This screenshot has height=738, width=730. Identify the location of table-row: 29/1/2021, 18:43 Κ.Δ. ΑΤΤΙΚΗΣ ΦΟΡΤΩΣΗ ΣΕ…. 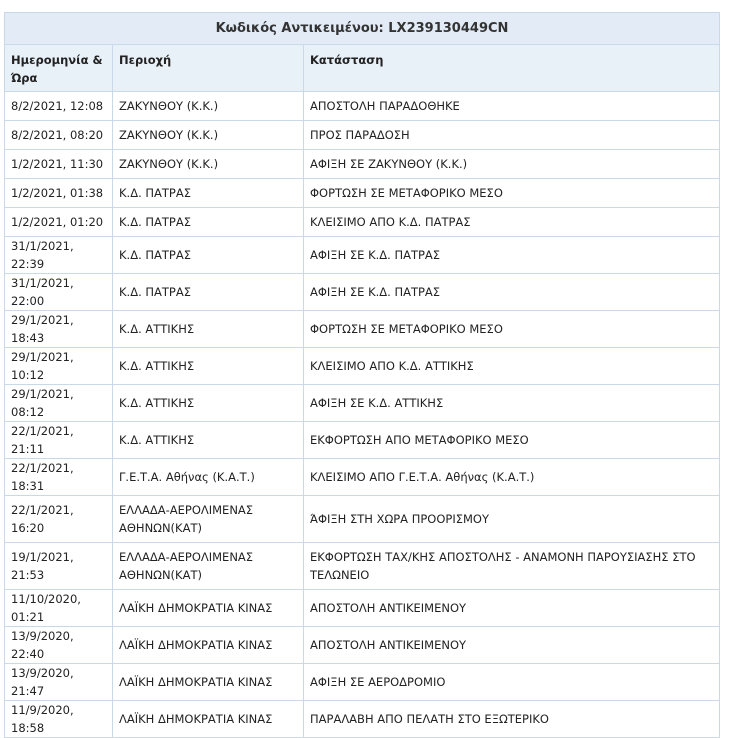
(362, 329).